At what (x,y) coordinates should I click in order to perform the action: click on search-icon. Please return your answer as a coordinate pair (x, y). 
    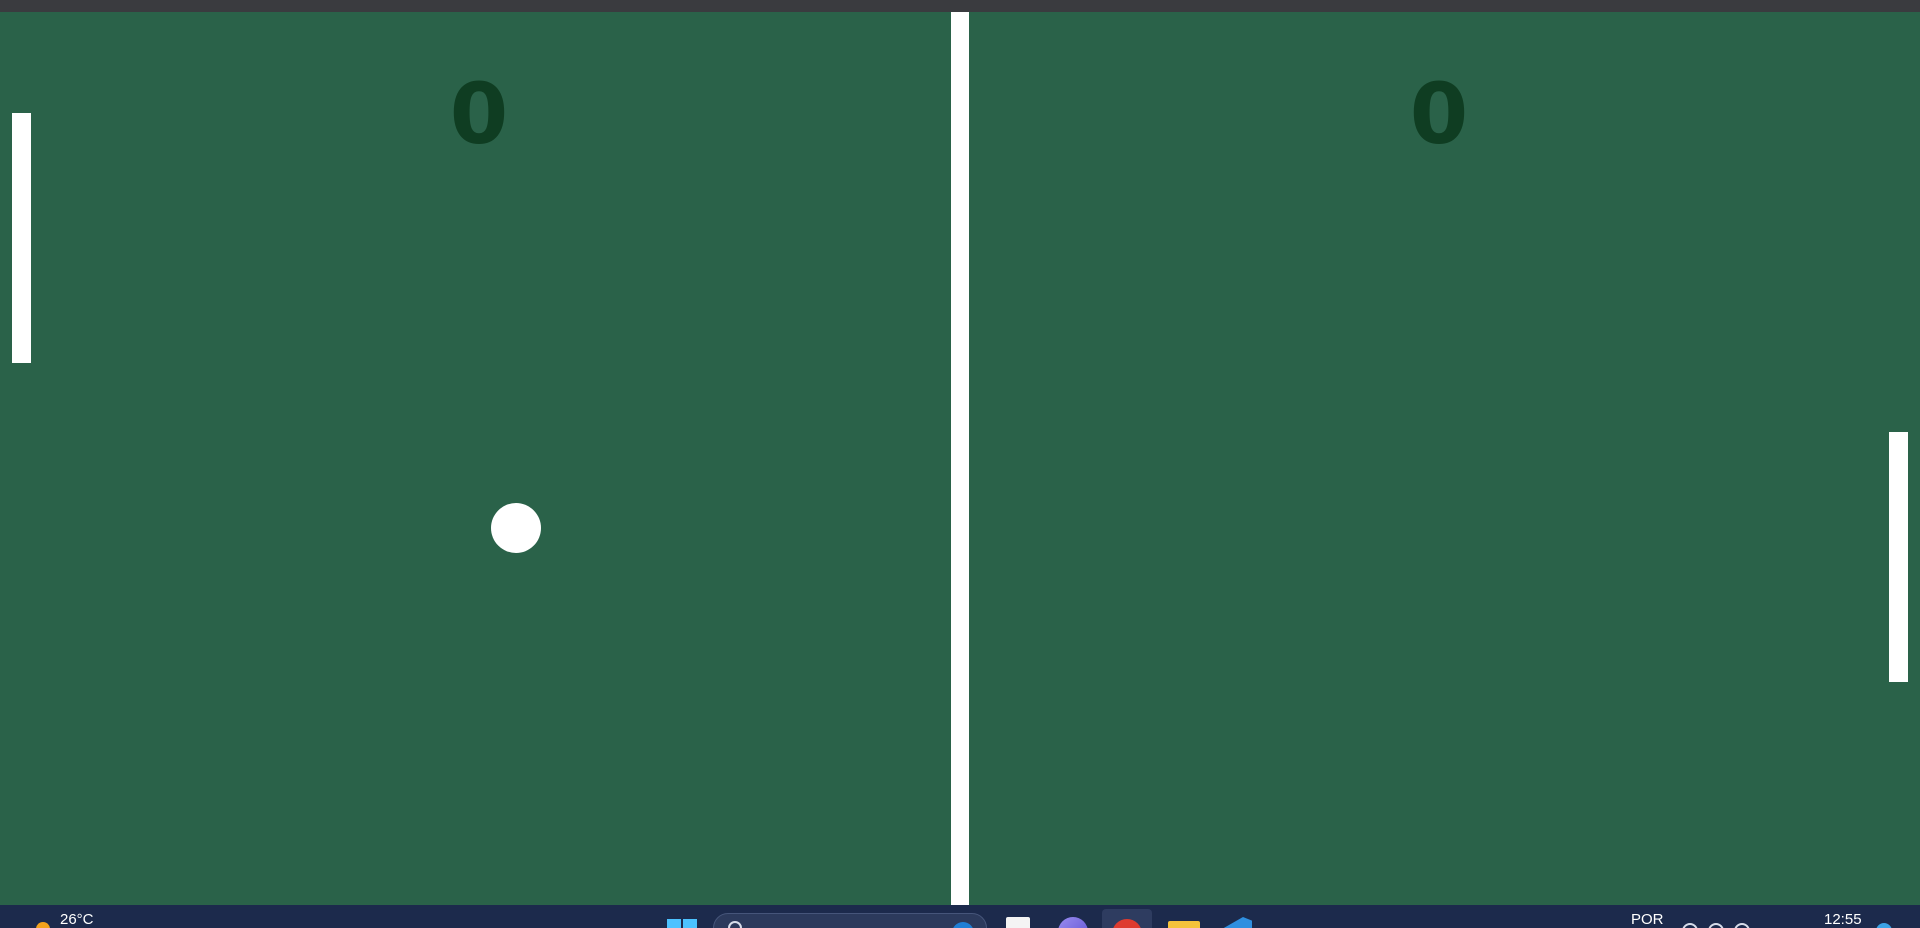
    Looking at the image, I should click on (735, 924).